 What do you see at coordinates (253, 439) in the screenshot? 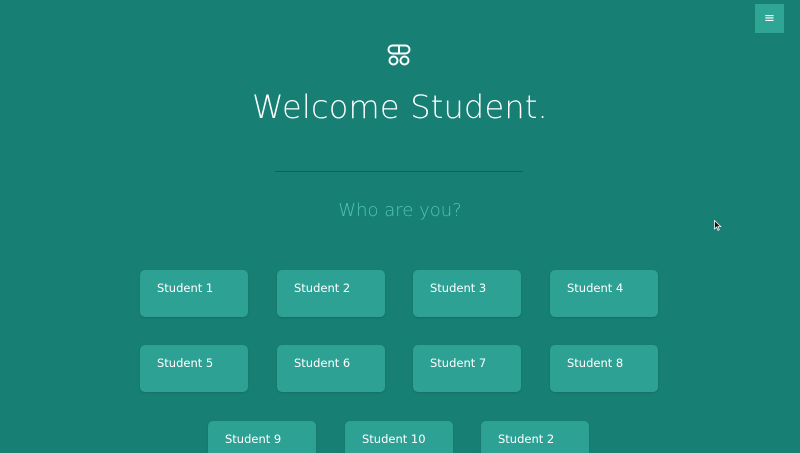
I see `student-card-label: Student 9` at bounding box center [253, 439].